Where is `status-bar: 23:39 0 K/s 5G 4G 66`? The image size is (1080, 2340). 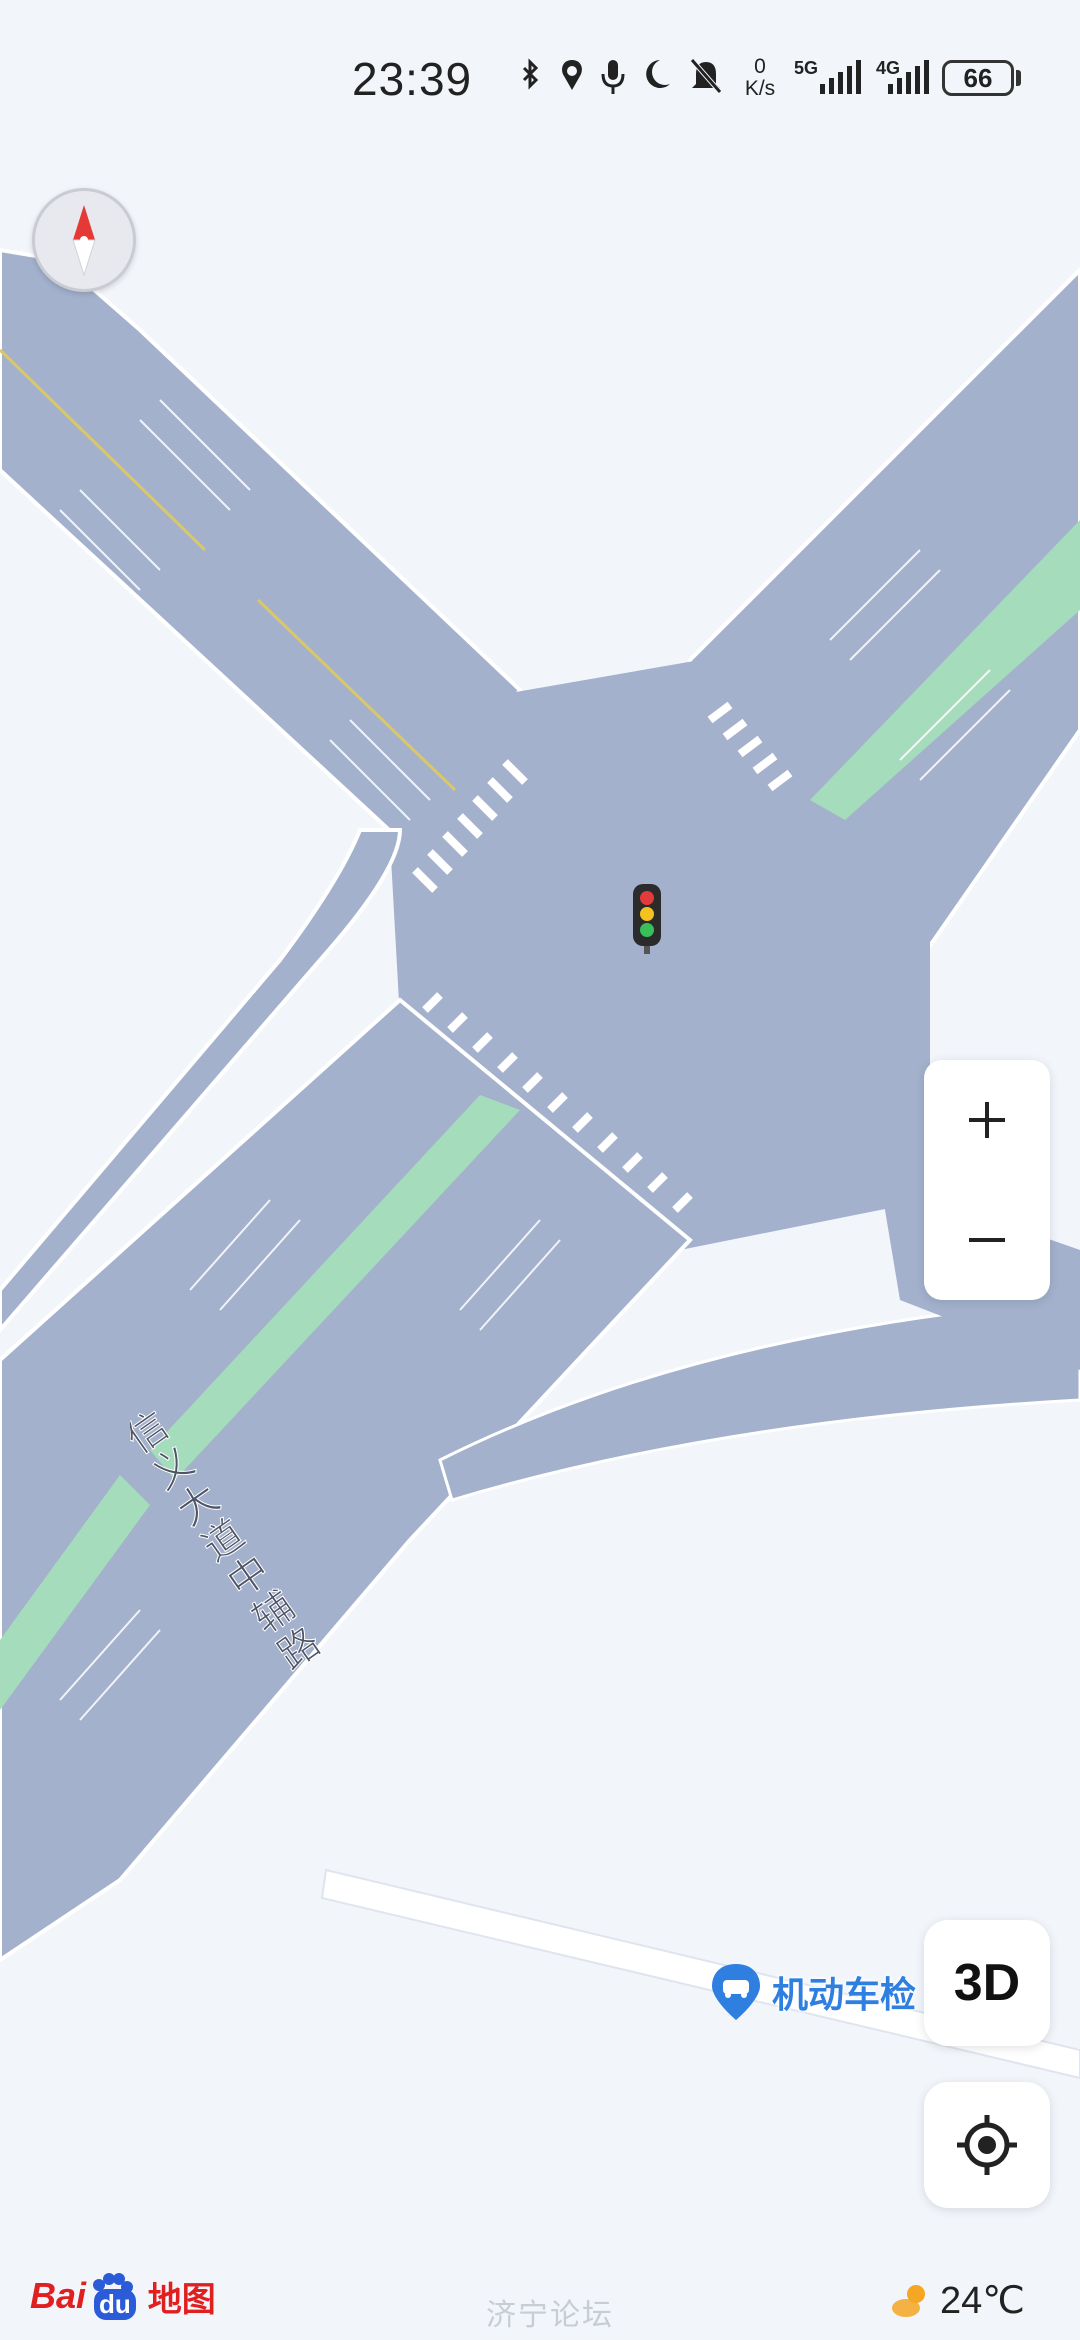 status-bar: 23:39 0 K/s 5G 4G 66 is located at coordinates (540, 75).